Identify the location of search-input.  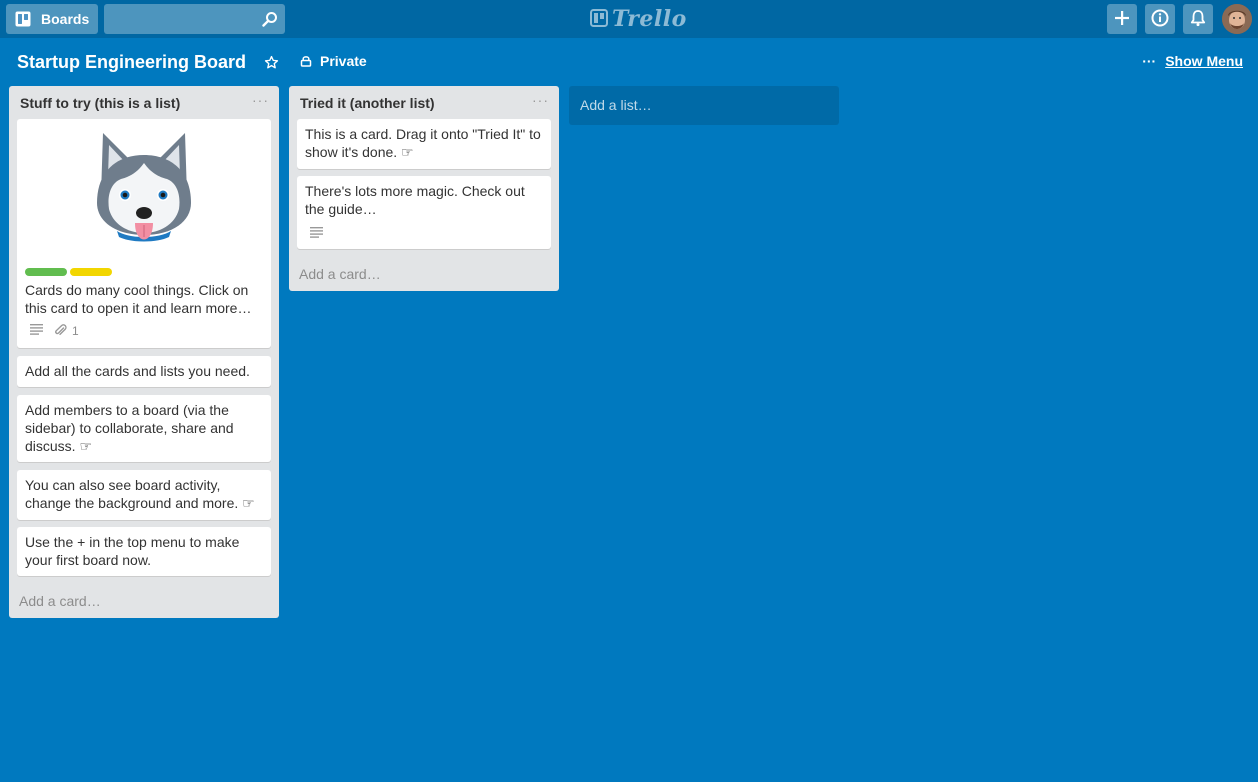
(179, 19).